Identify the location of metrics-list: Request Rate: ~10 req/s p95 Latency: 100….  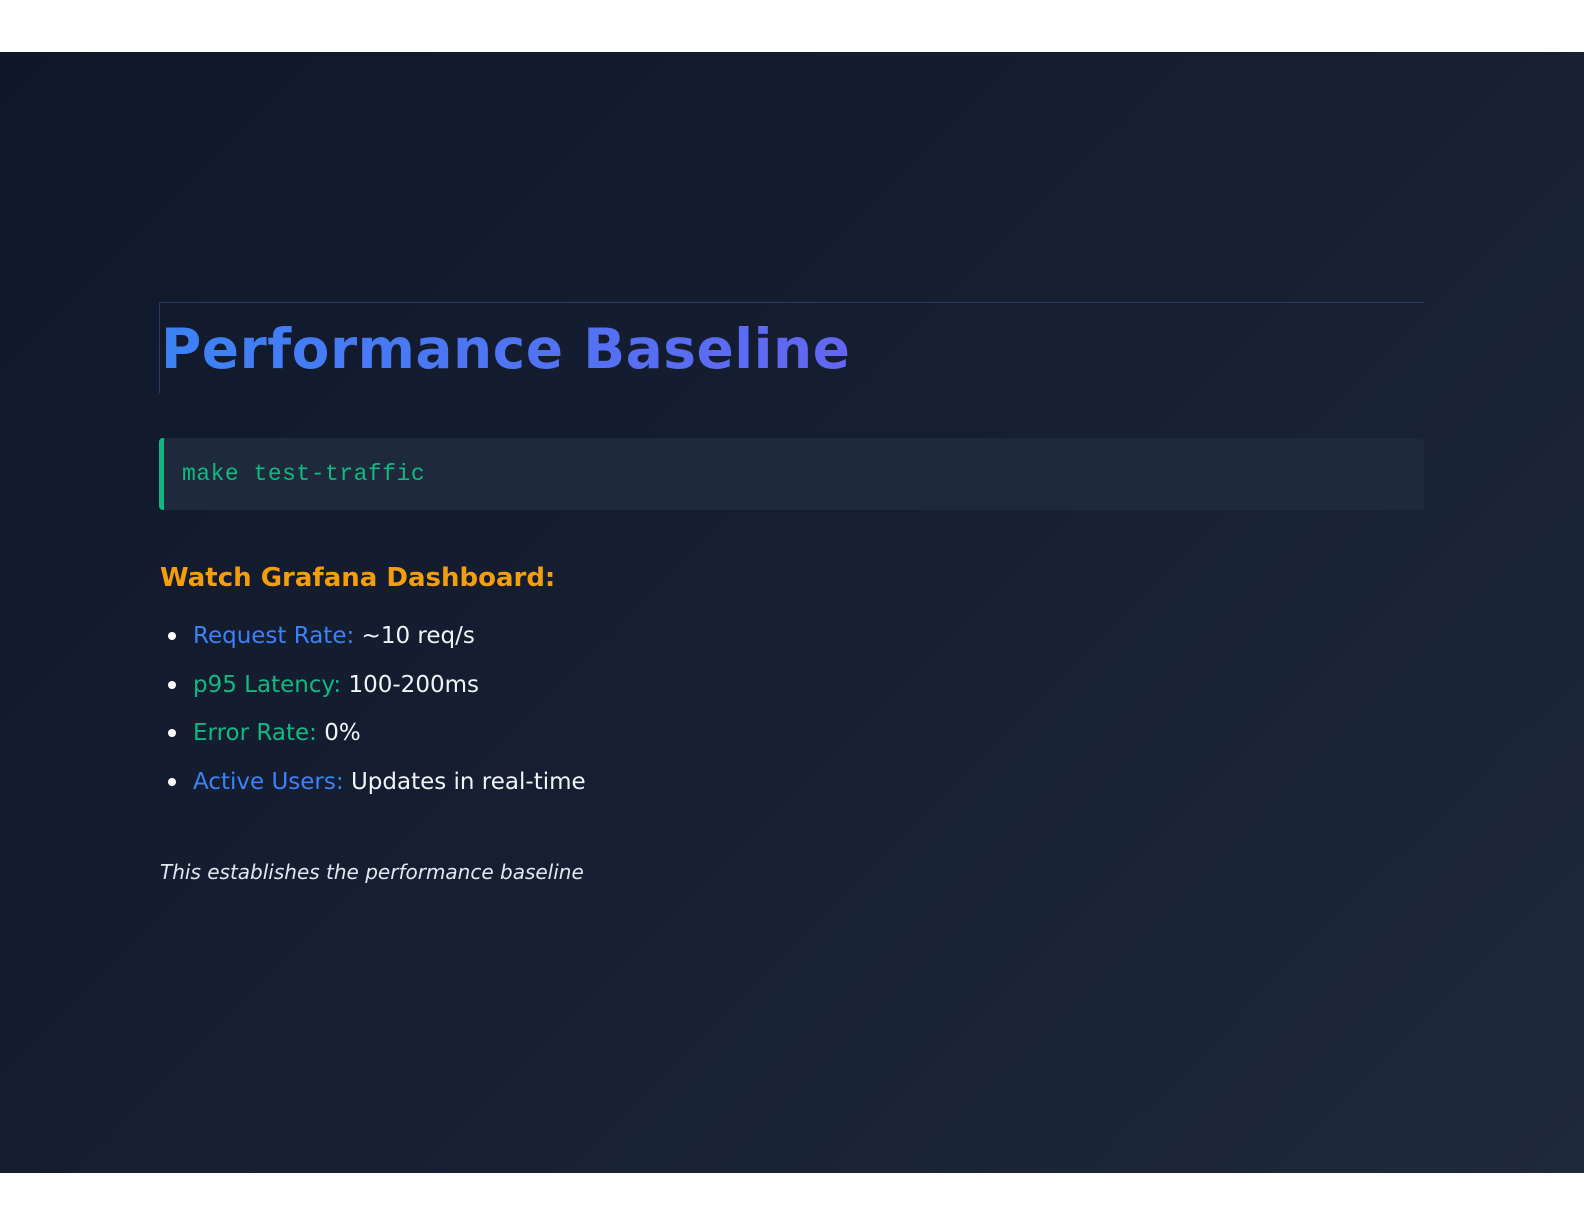
(791, 715).